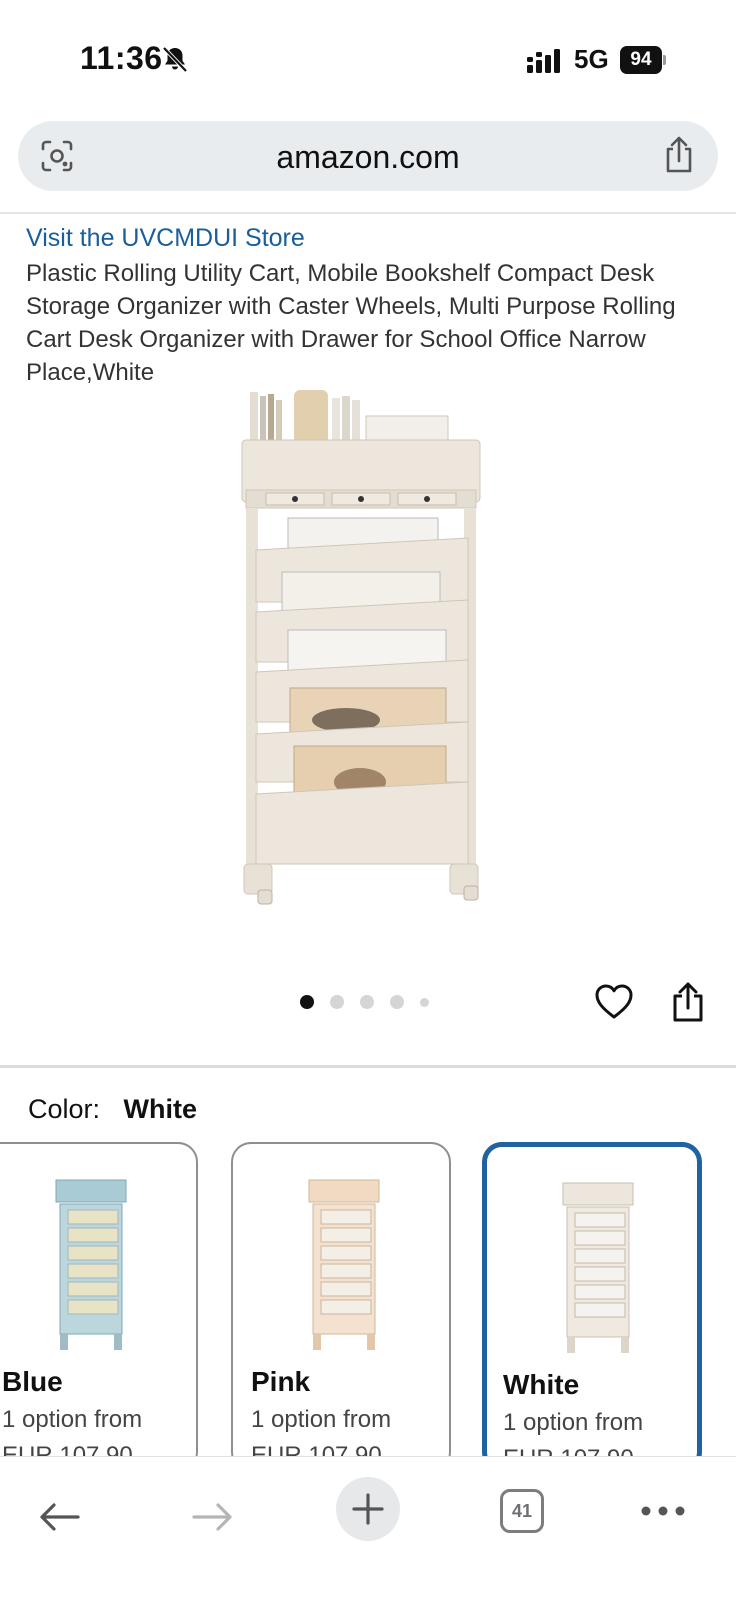  Describe the element at coordinates (112, 1109) in the screenshot. I see `color-selector-label: Color: White` at that location.